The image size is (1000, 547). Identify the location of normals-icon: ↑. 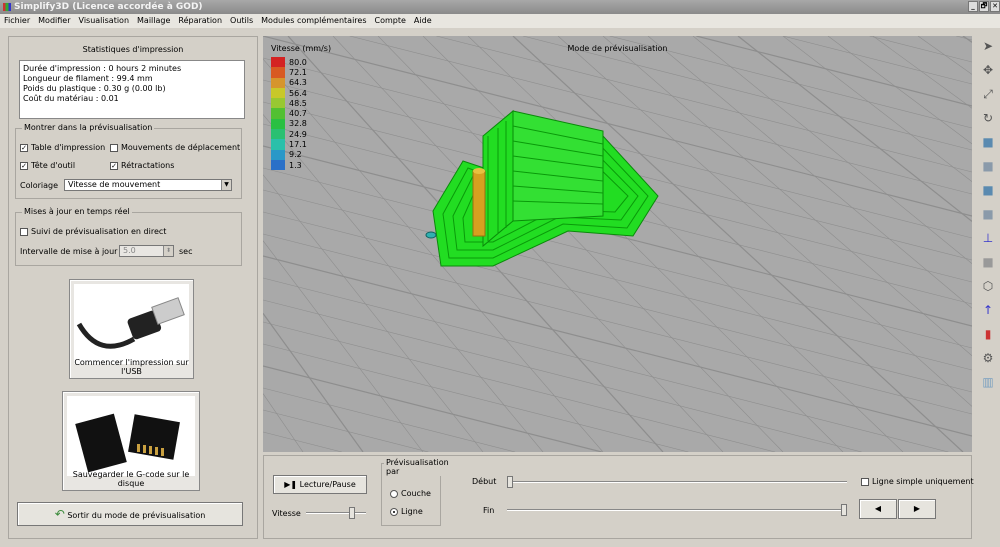
(988, 310).